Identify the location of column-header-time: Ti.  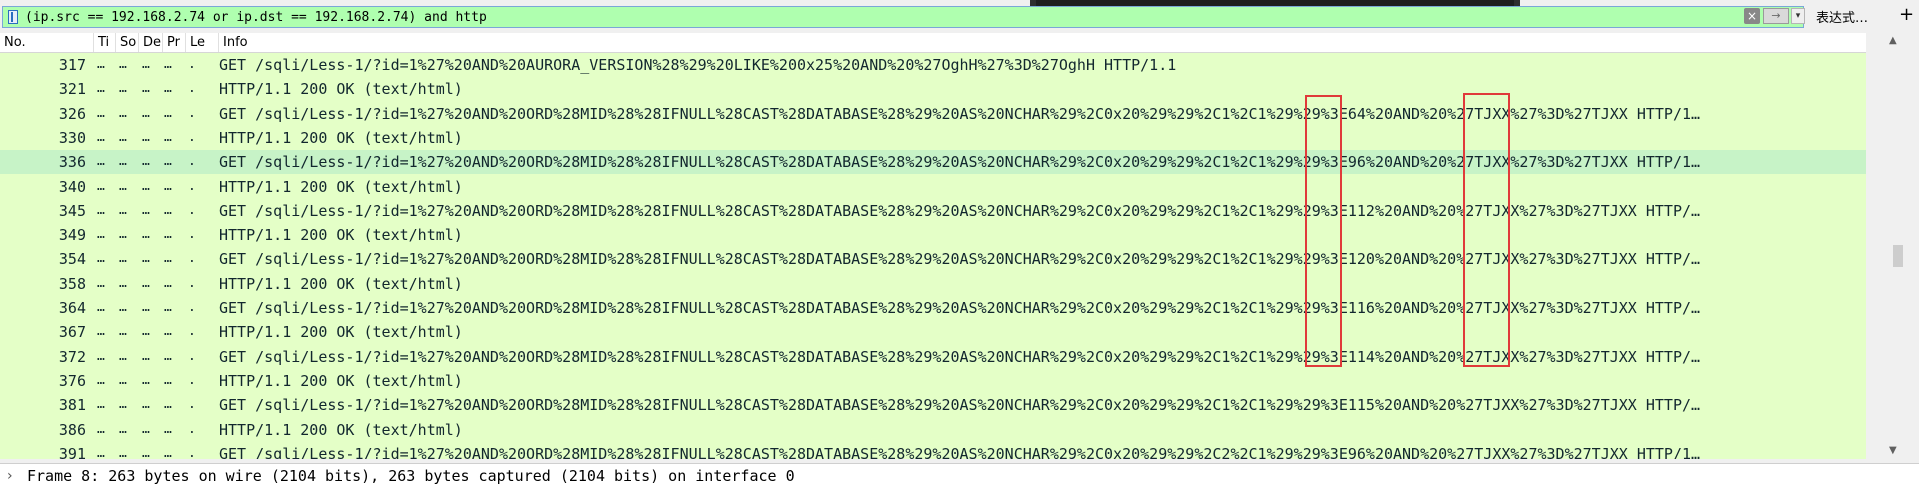
(105, 42).